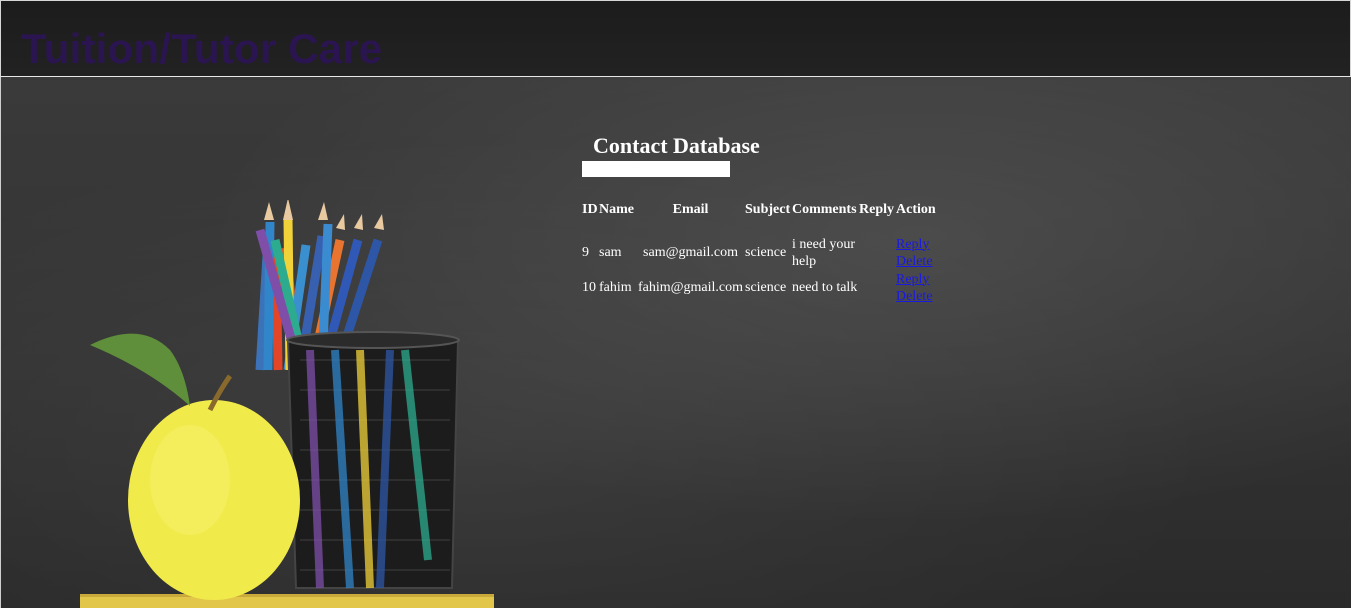 The image size is (1351, 608). Describe the element at coordinates (675, 38) in the screenshot. I see `site-header: Tuition/Tutor Care` at that location.